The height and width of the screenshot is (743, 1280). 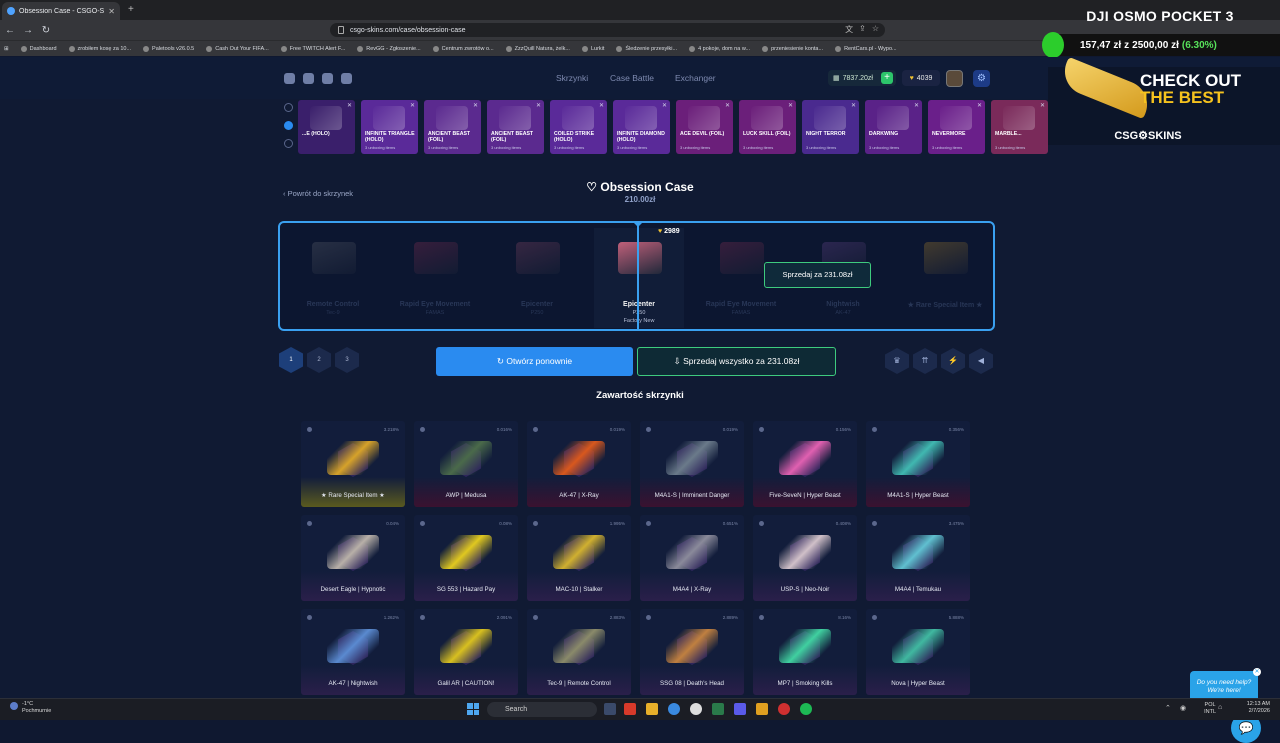 I want to click on case-item-card: 0.651% M4A4 | X-Ray, so click(x=692, y=558).